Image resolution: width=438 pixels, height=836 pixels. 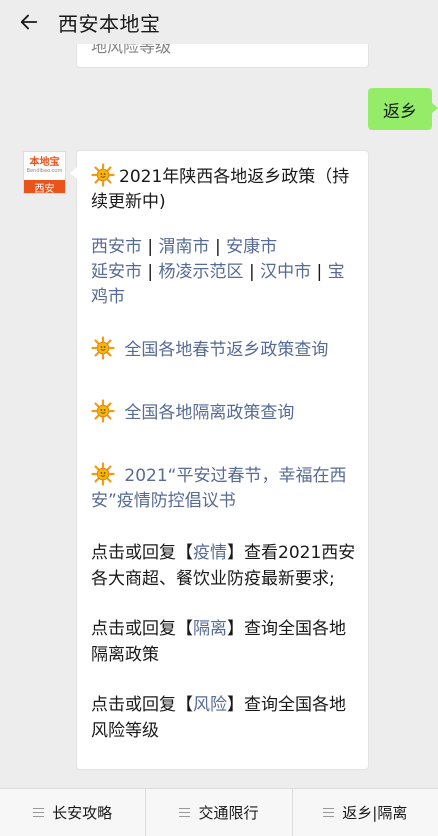 What do you see at coordinates (210, 629) in the screenshot?
I see `keyword-quarantine-link: 隔离` at bounding box center [210, 629].